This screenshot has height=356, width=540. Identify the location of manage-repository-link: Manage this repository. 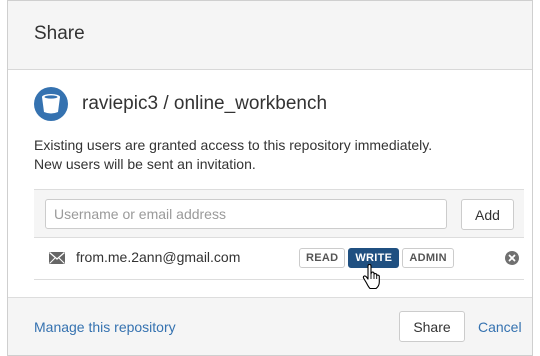
(105, 327).